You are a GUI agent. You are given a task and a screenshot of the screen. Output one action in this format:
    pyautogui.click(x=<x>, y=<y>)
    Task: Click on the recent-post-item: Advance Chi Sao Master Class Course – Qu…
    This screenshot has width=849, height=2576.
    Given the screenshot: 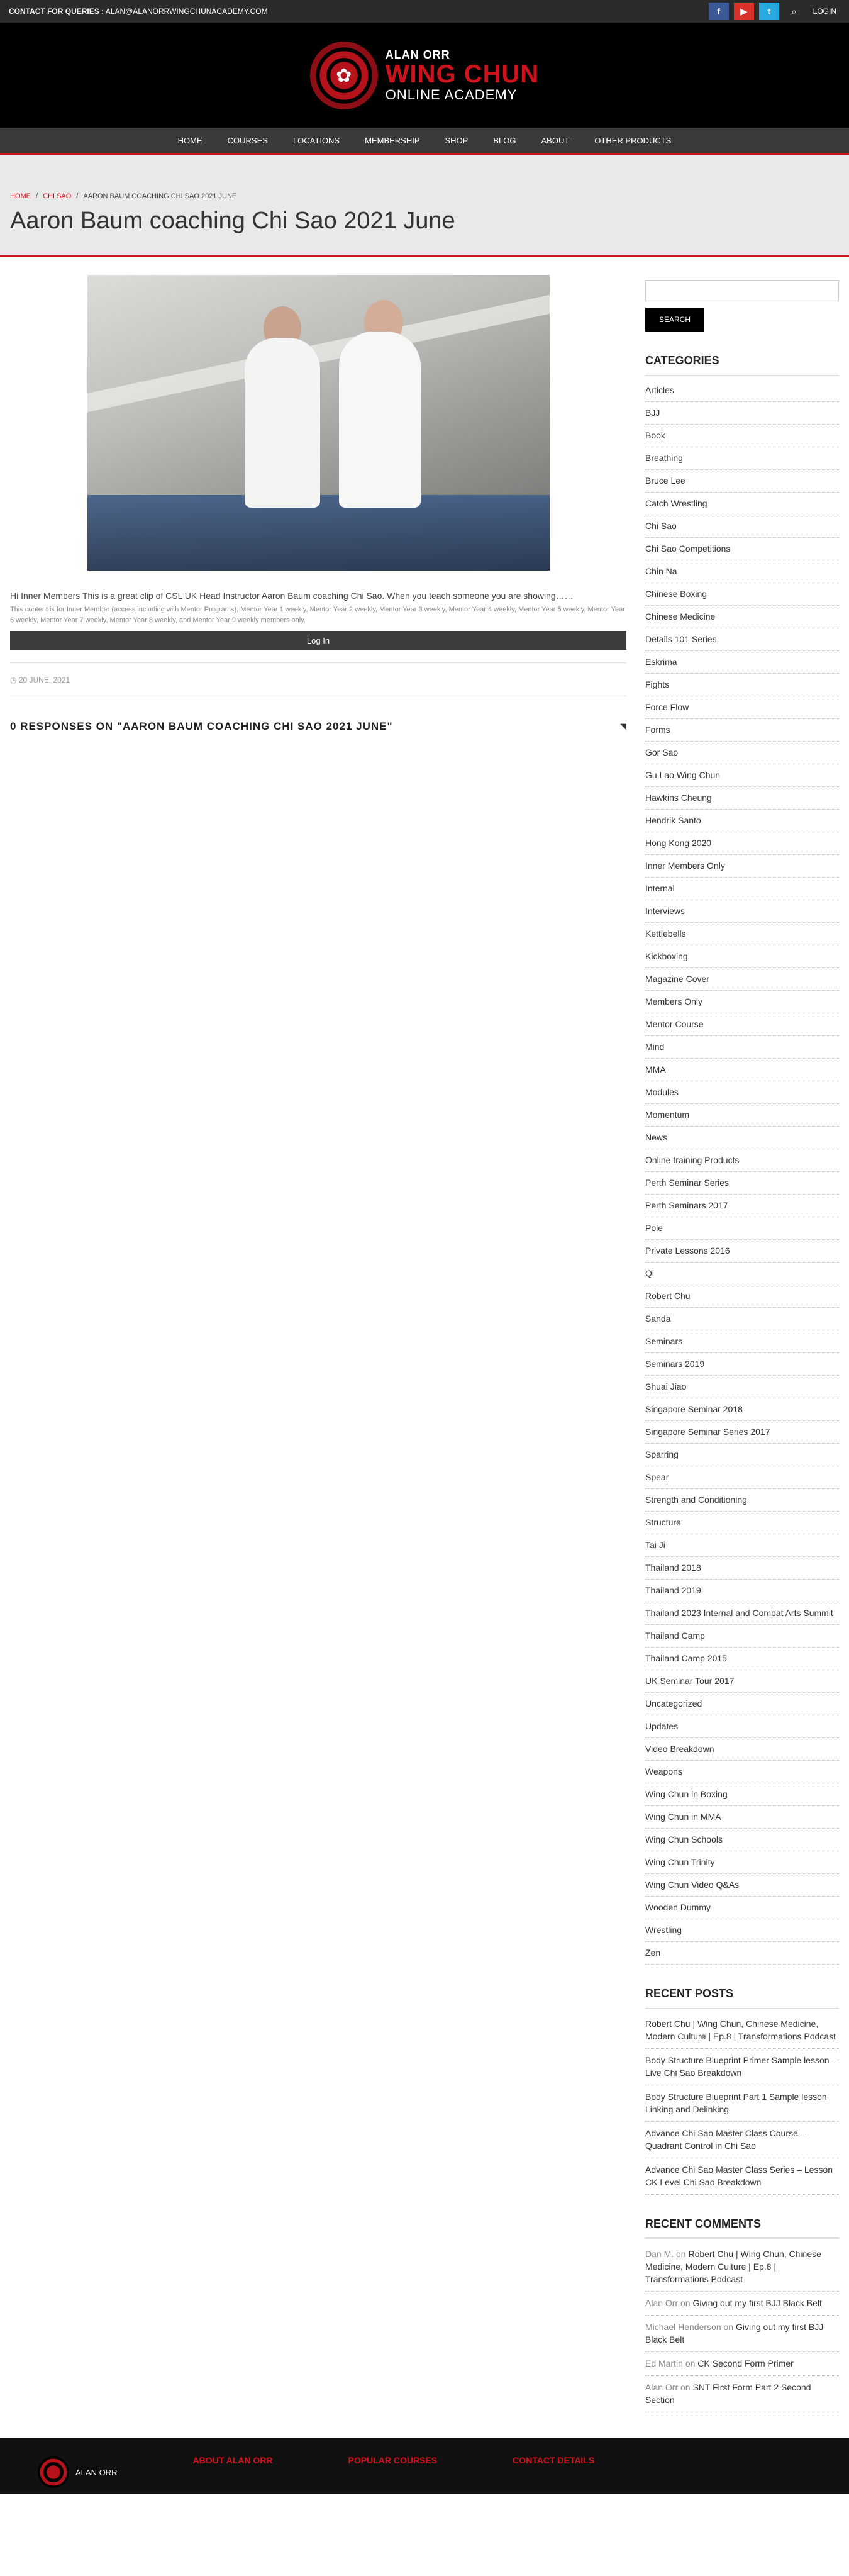 What is the action you would take?
    pyautogui.click(x=742, y=2140)
    